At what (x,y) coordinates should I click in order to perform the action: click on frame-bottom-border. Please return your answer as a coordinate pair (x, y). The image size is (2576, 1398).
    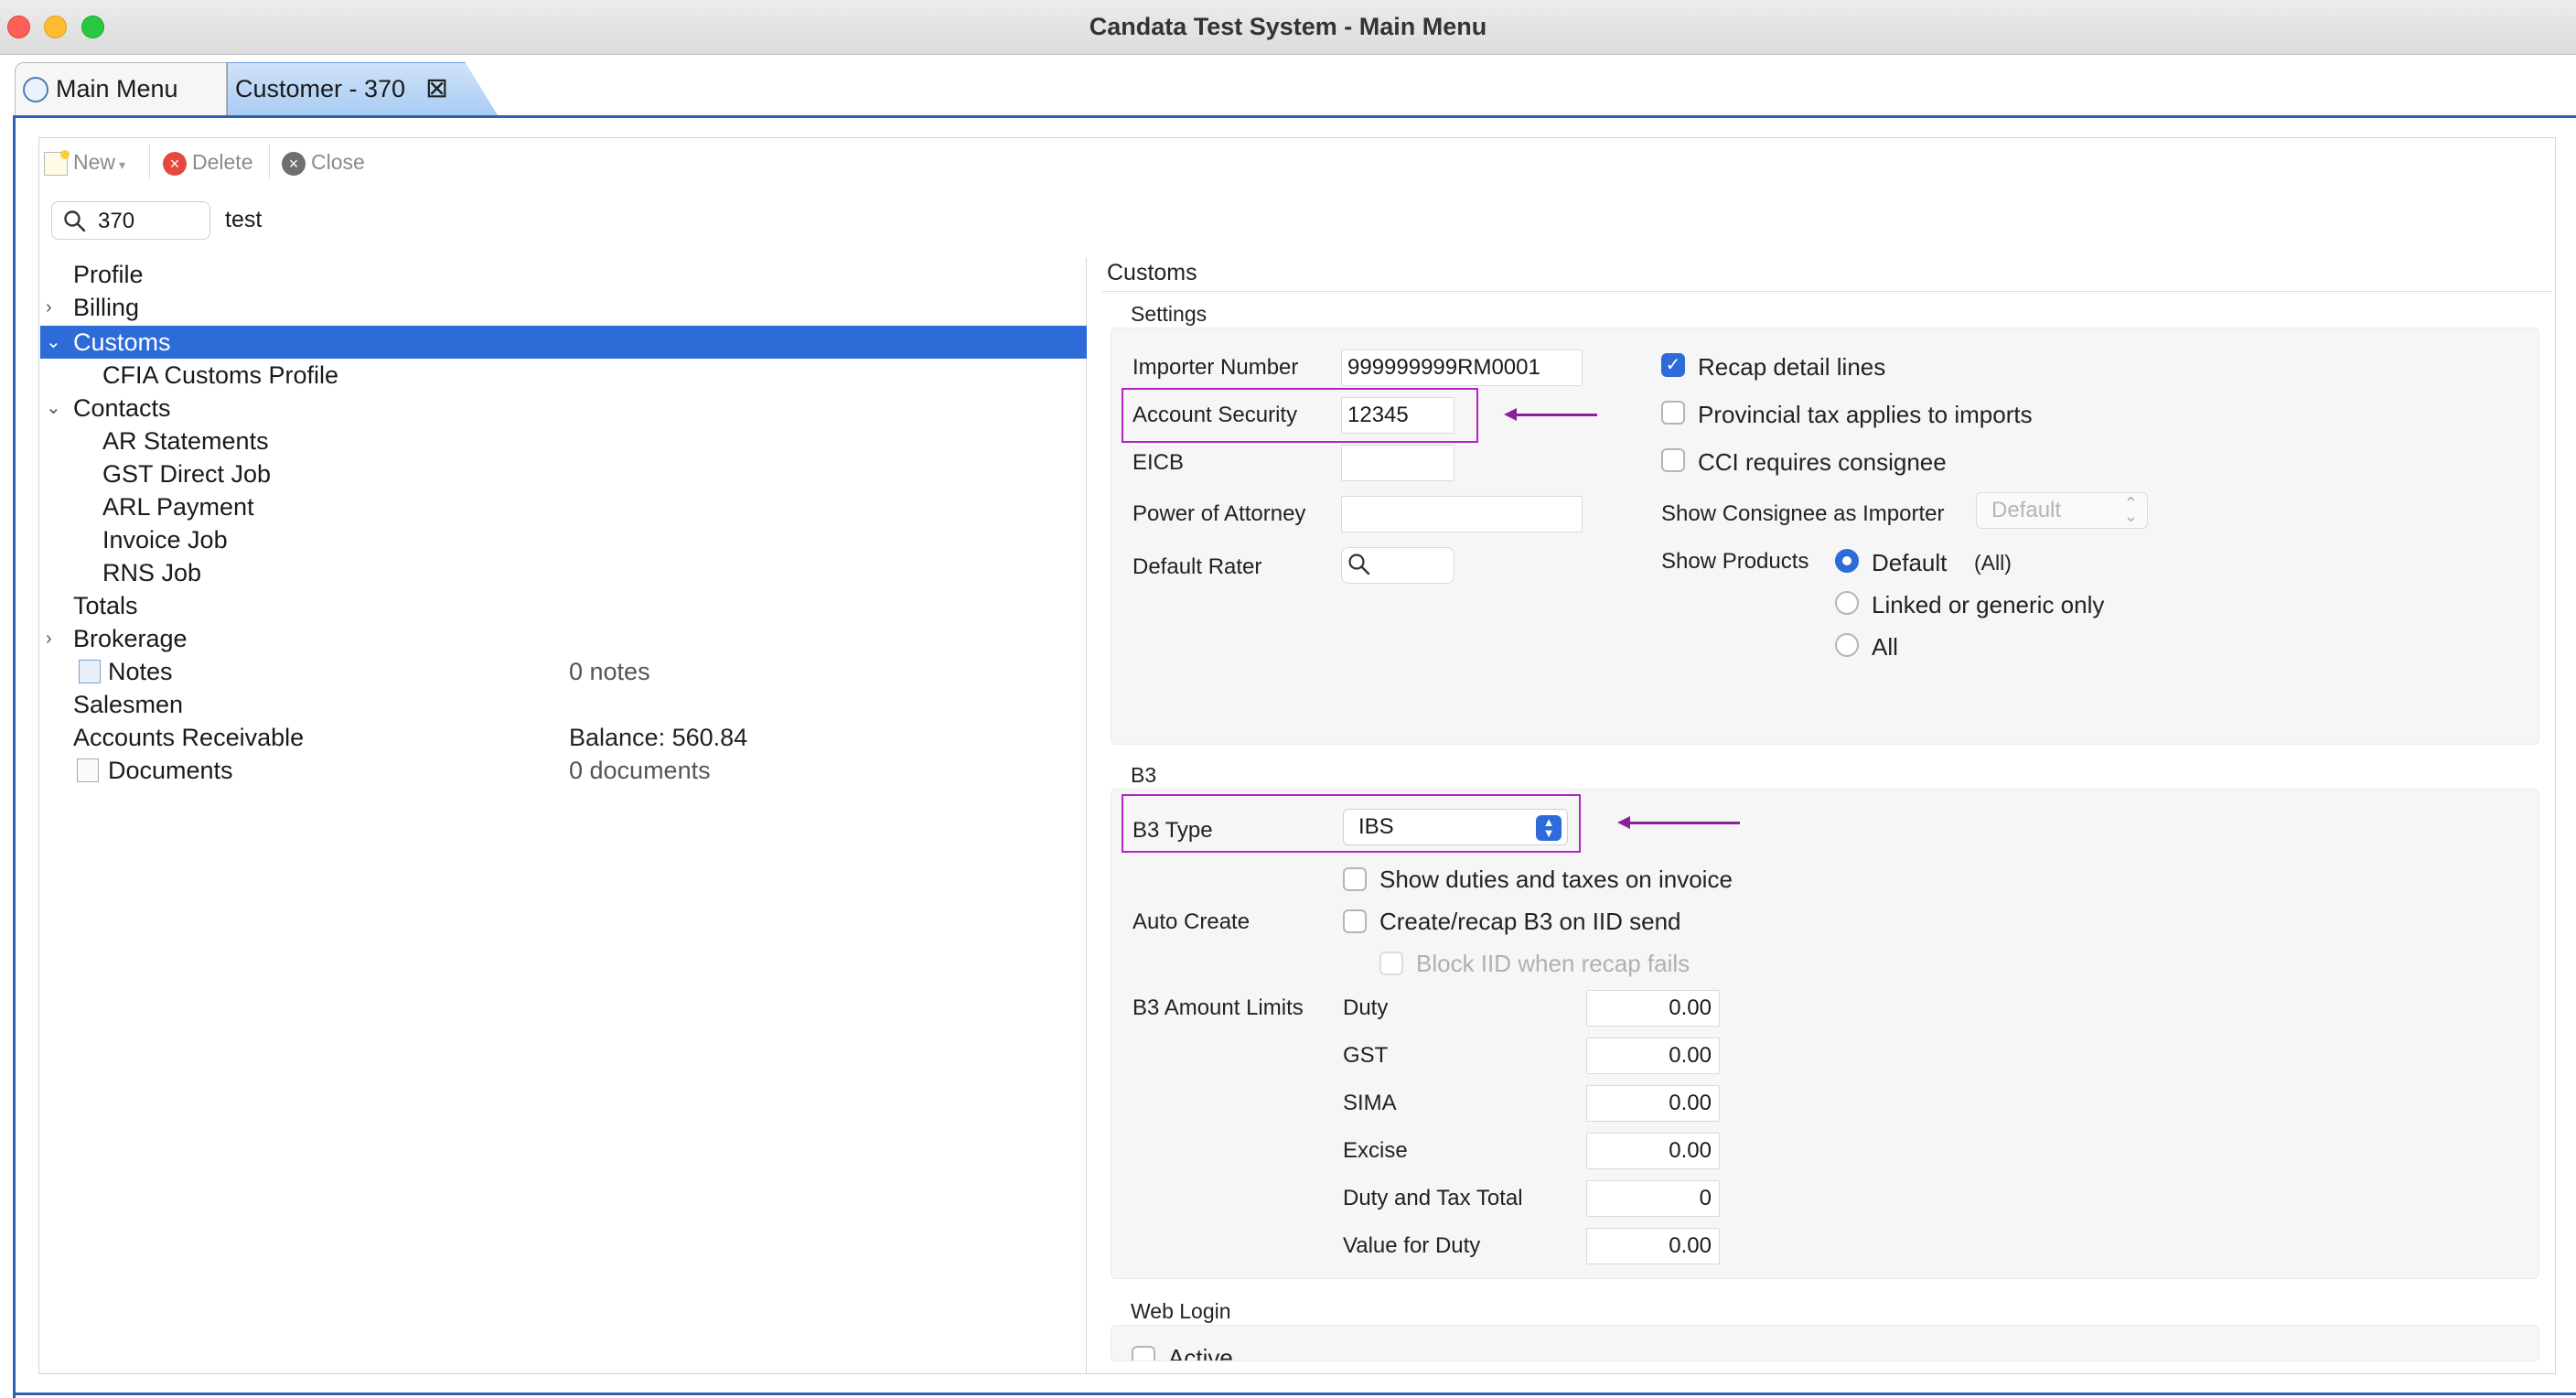
    Looking at the image, I should click on (1294, 1394).